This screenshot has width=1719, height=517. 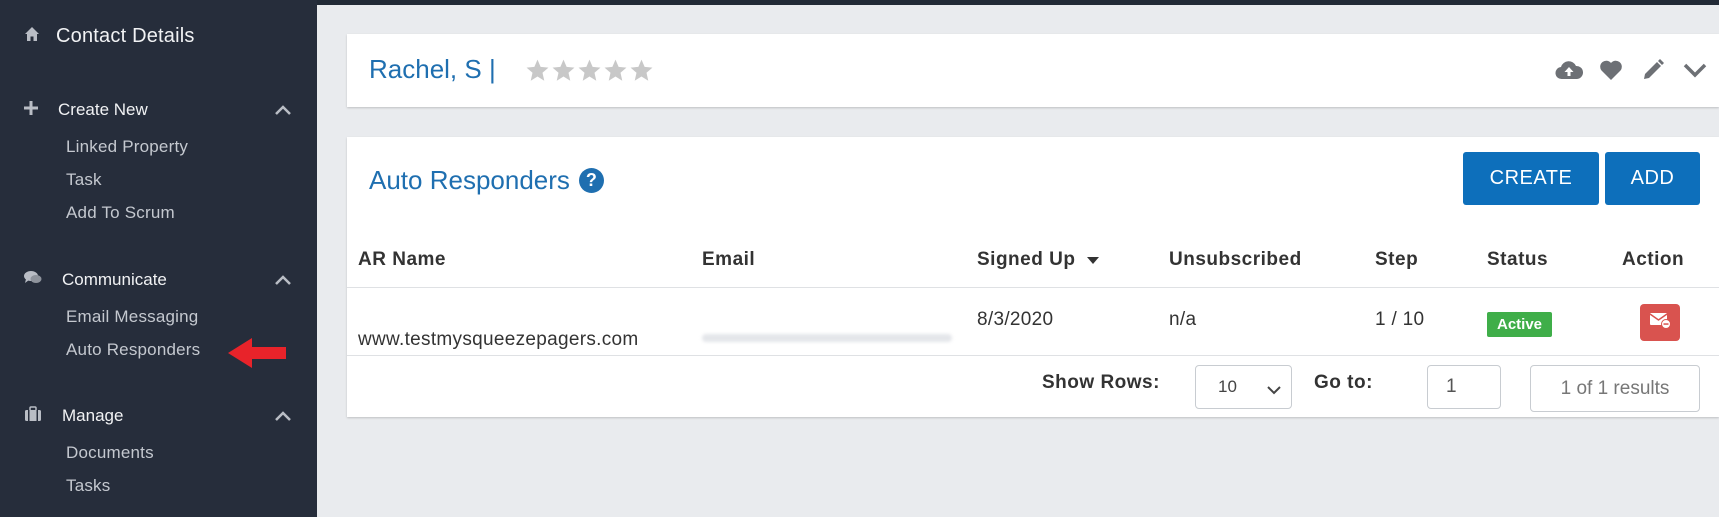 I want to click on heart-icon, so click(x=1611, y=70).